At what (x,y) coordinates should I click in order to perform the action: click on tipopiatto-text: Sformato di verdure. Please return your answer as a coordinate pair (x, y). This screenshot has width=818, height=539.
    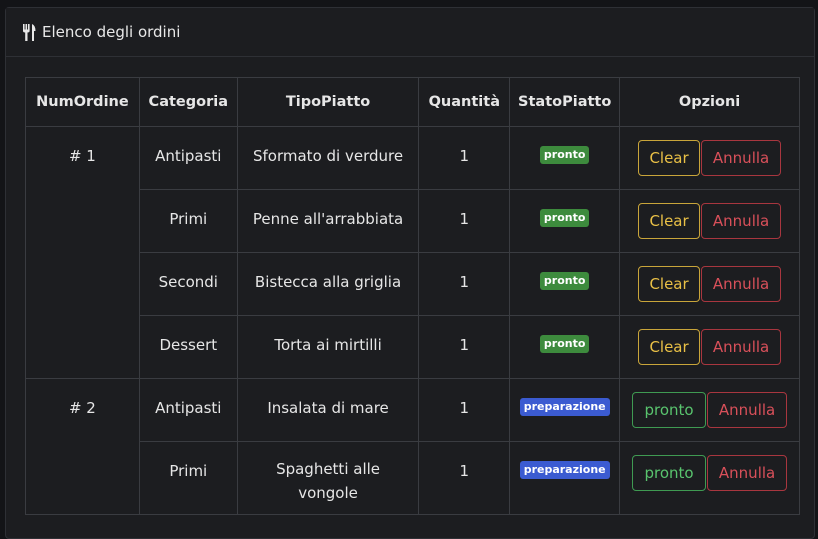
    Looking at the image, I should click on (328, 156).